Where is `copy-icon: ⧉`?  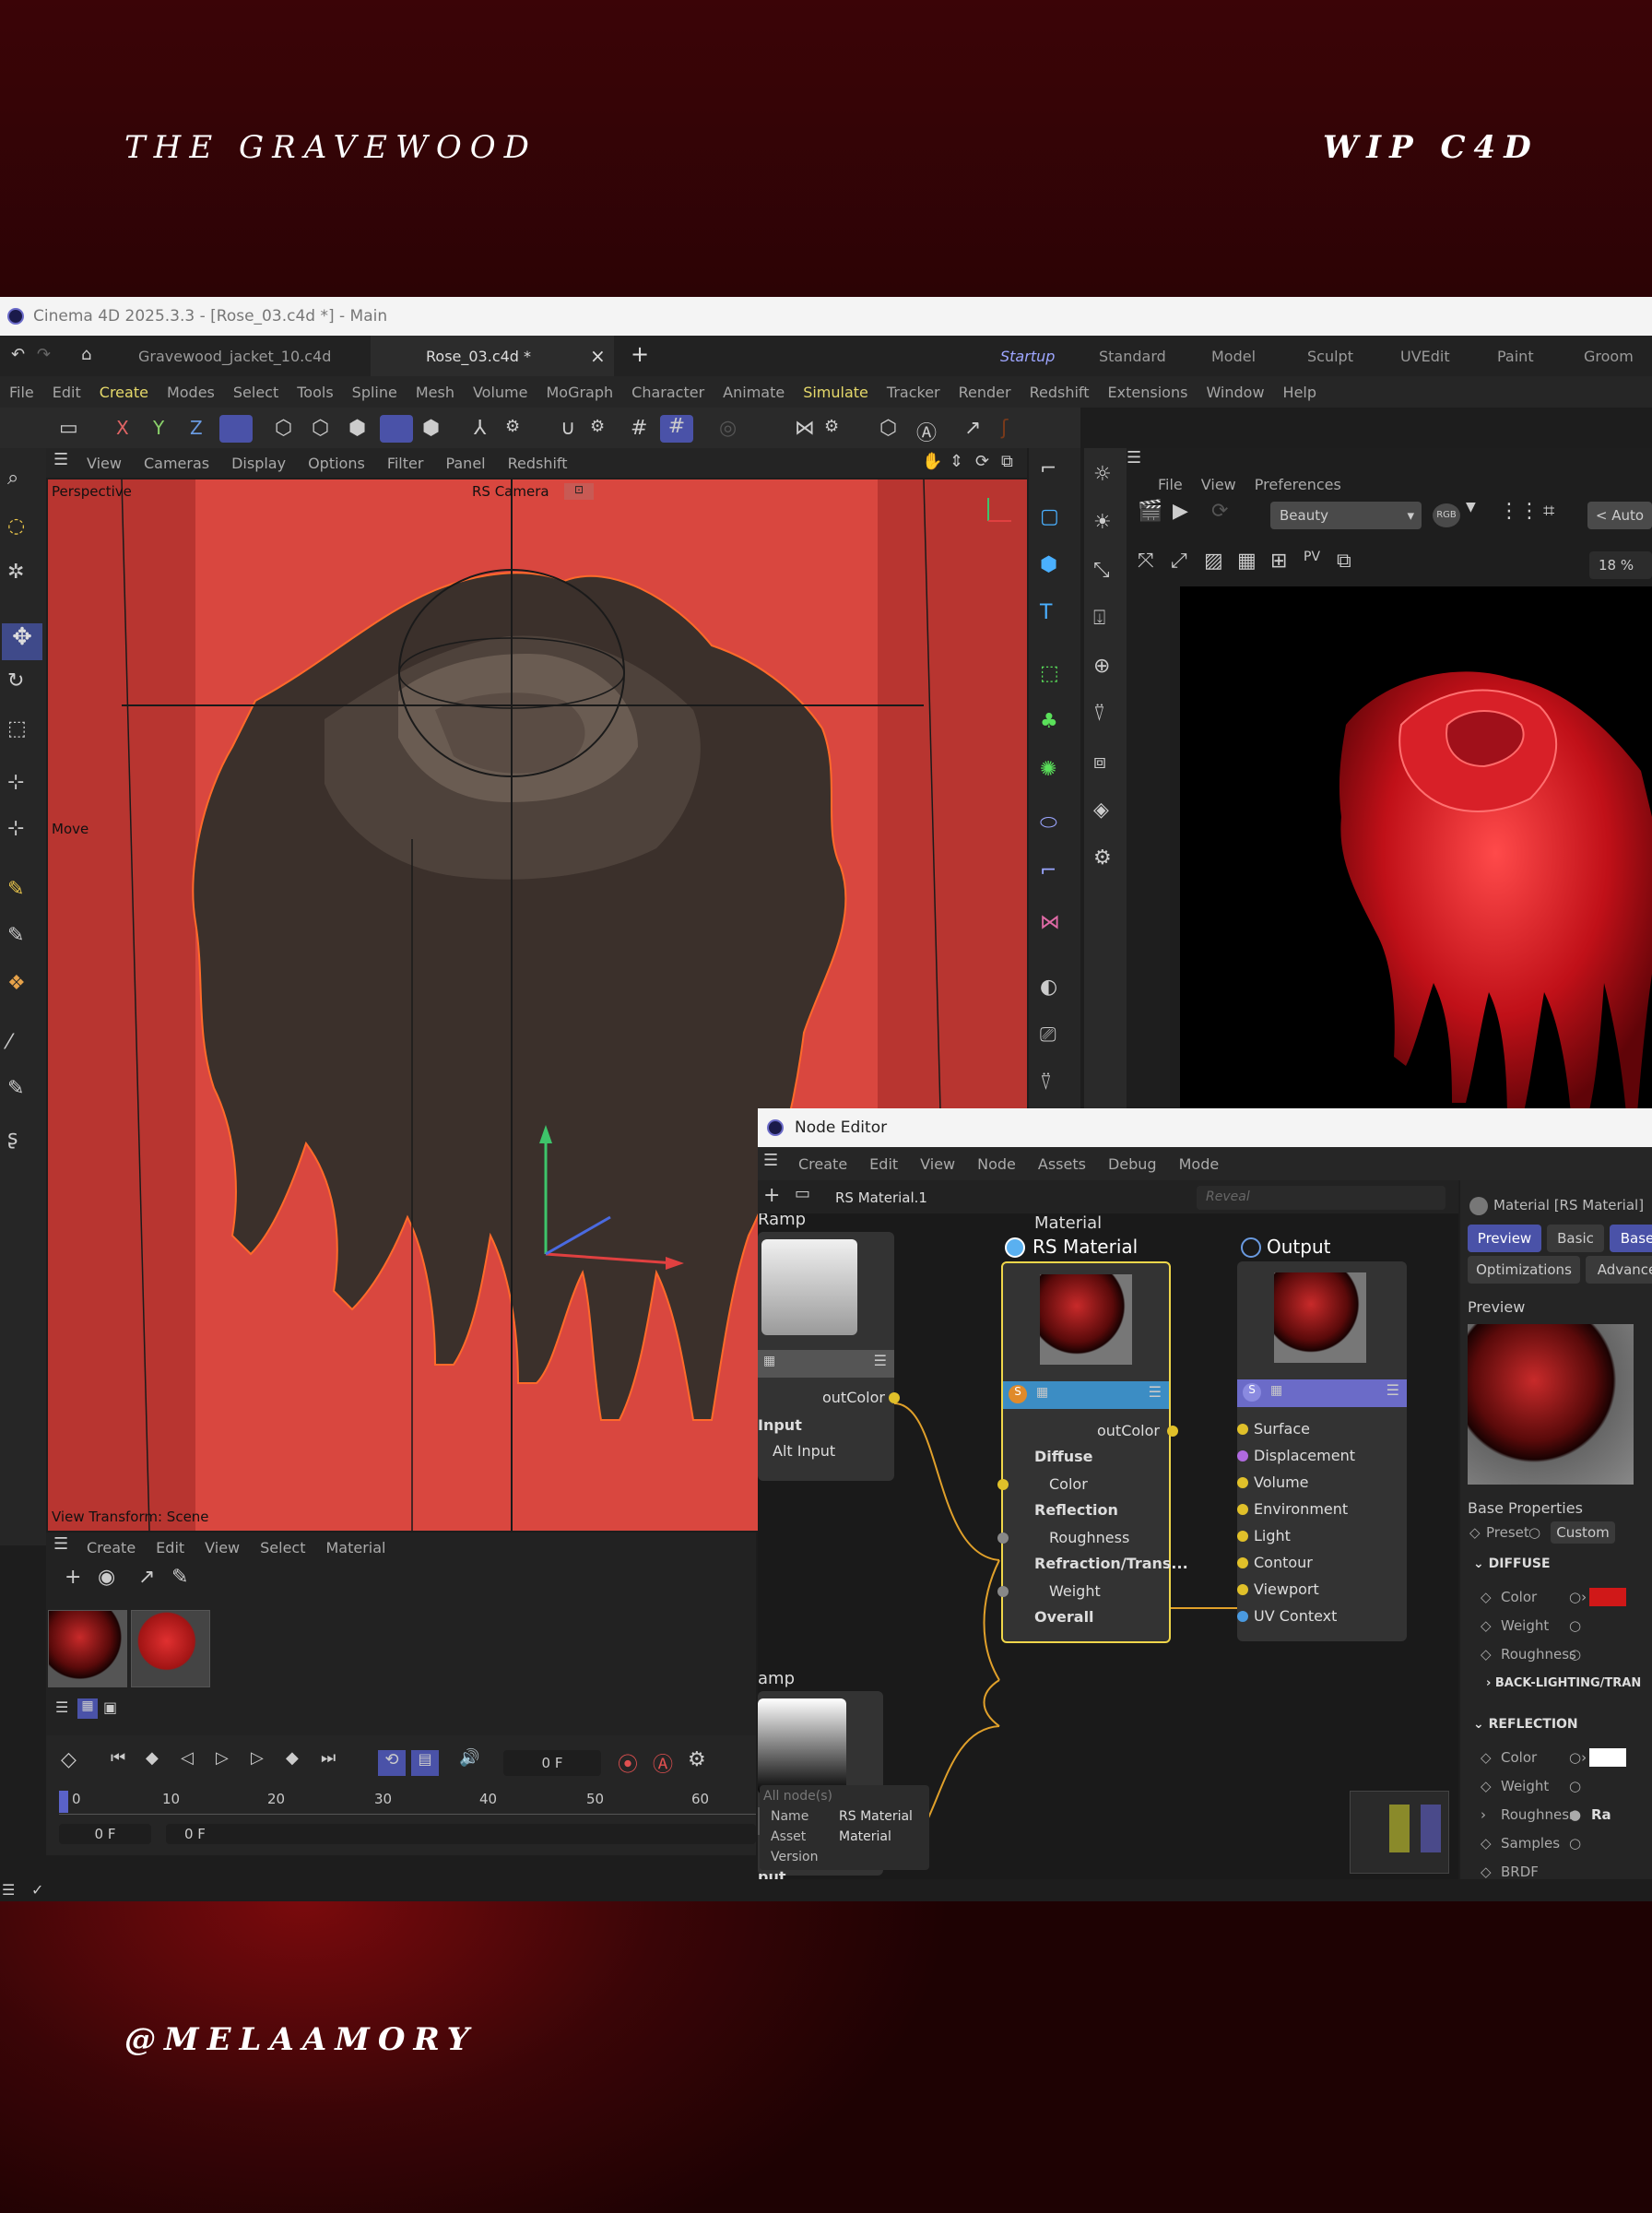
copy-icon: ⧉ is located at coordinates (1344, 561).